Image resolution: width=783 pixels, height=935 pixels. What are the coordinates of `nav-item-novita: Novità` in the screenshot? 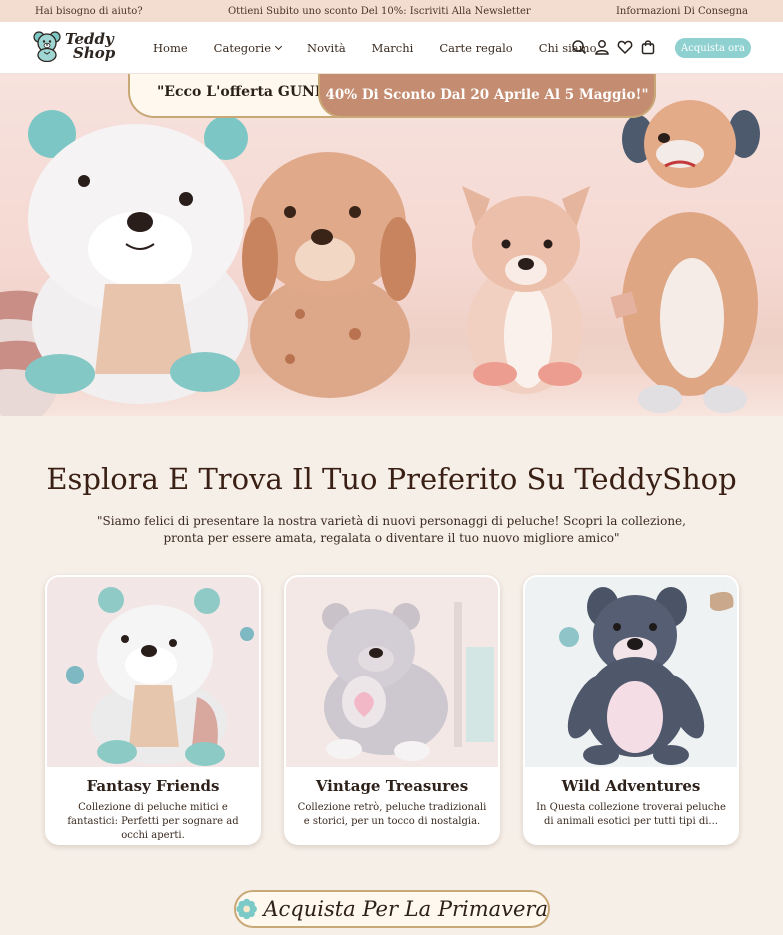 It's located at (326, 48).